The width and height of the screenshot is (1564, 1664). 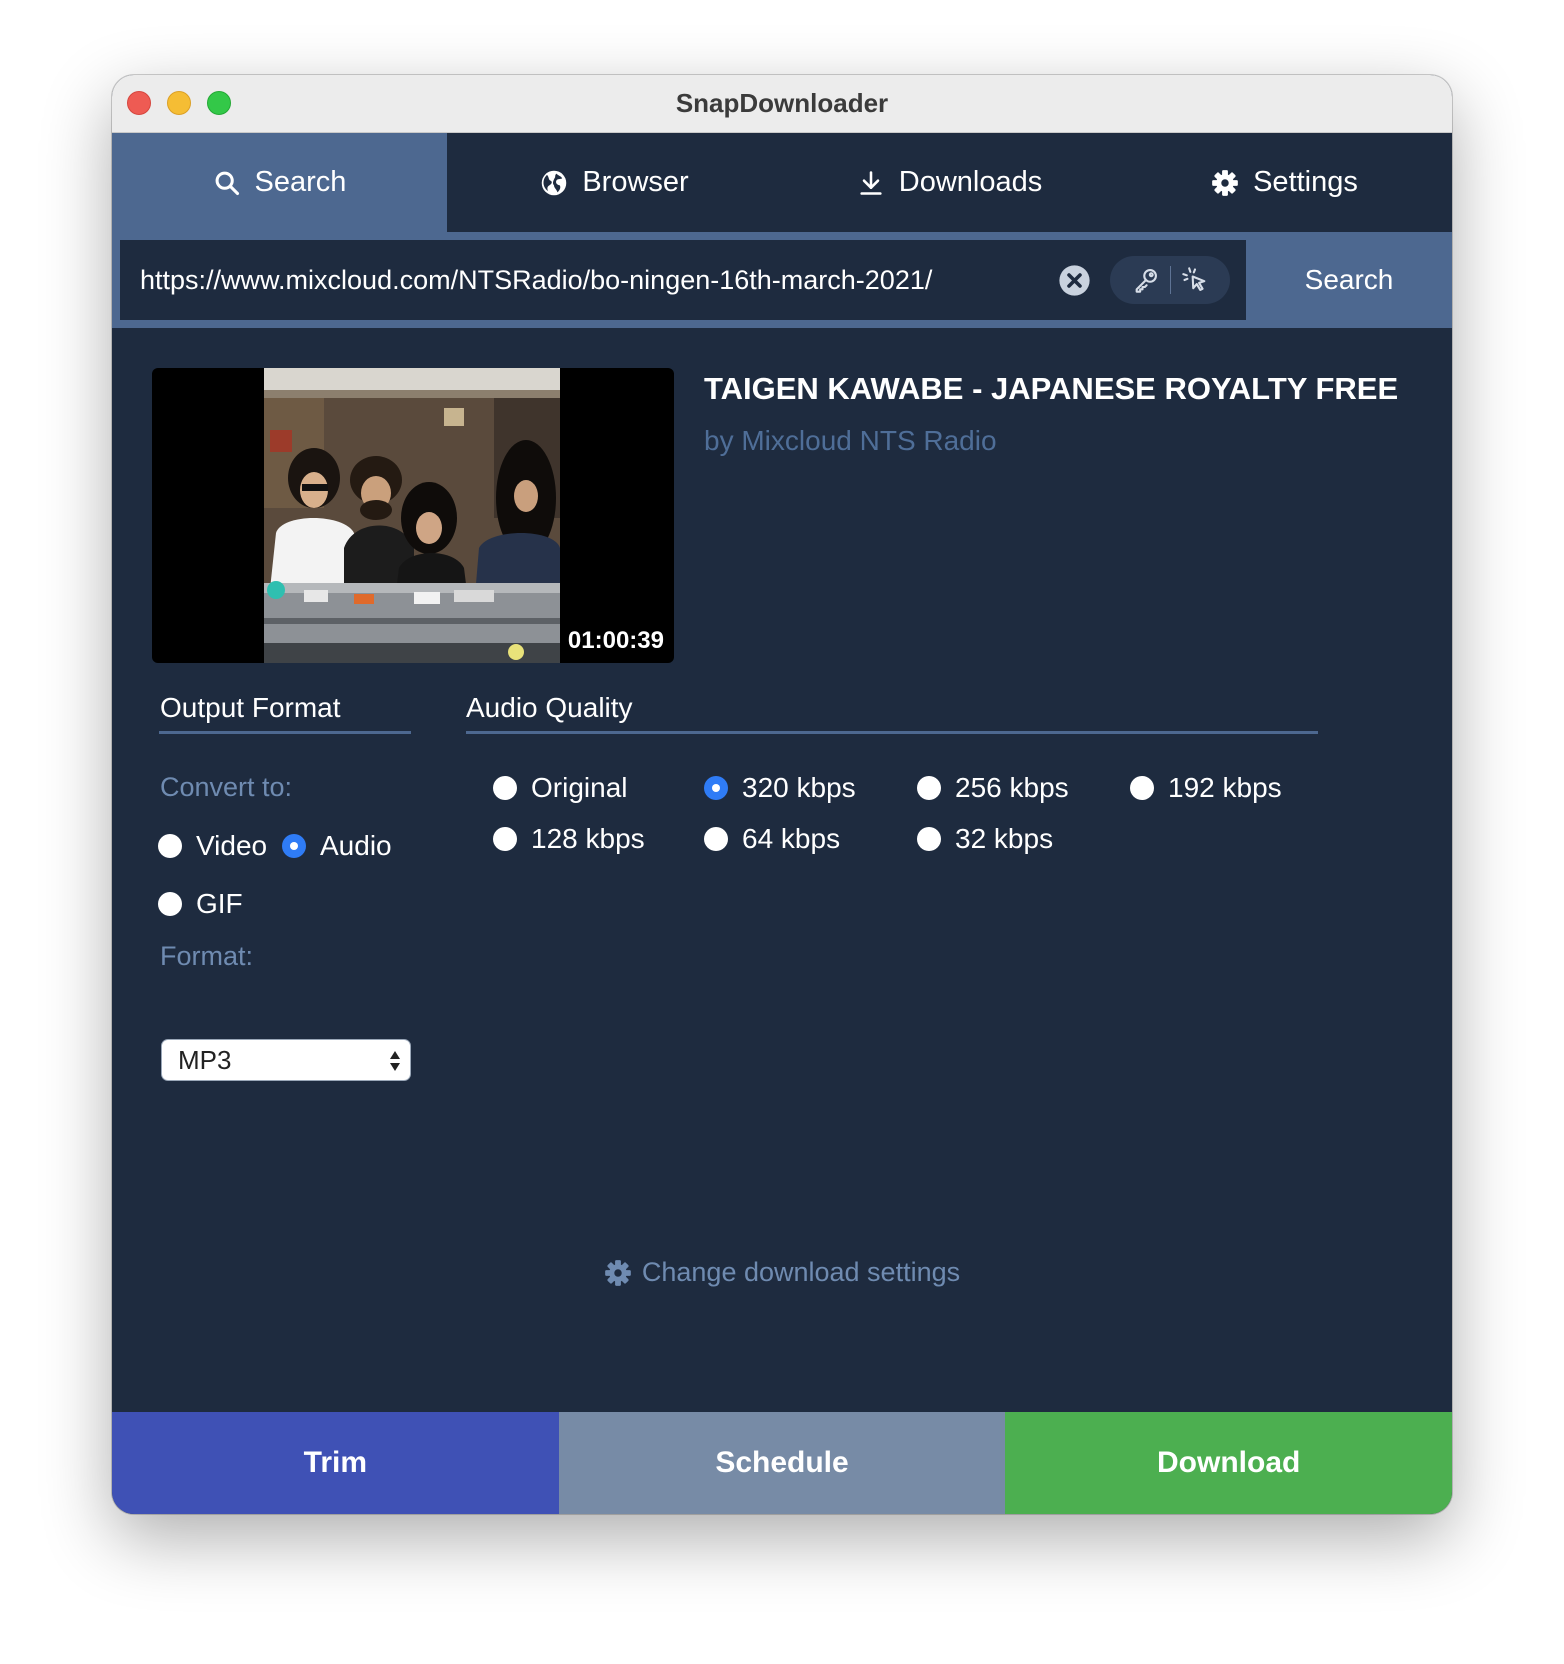 I want to click on radio-label: GIF, so click(x=219, y=903).